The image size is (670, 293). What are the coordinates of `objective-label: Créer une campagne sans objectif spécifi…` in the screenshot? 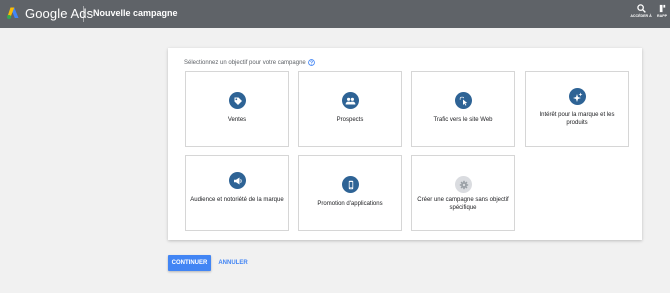 It's located at (463, 204).